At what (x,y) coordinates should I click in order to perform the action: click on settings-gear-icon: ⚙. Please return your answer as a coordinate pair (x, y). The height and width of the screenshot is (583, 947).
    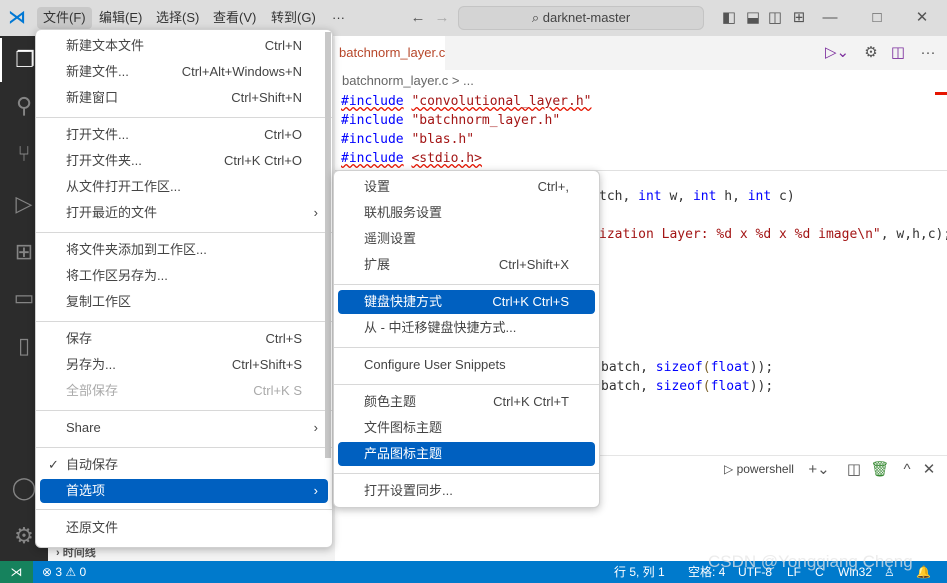
    Looking at the image, I should click on (871, 53).